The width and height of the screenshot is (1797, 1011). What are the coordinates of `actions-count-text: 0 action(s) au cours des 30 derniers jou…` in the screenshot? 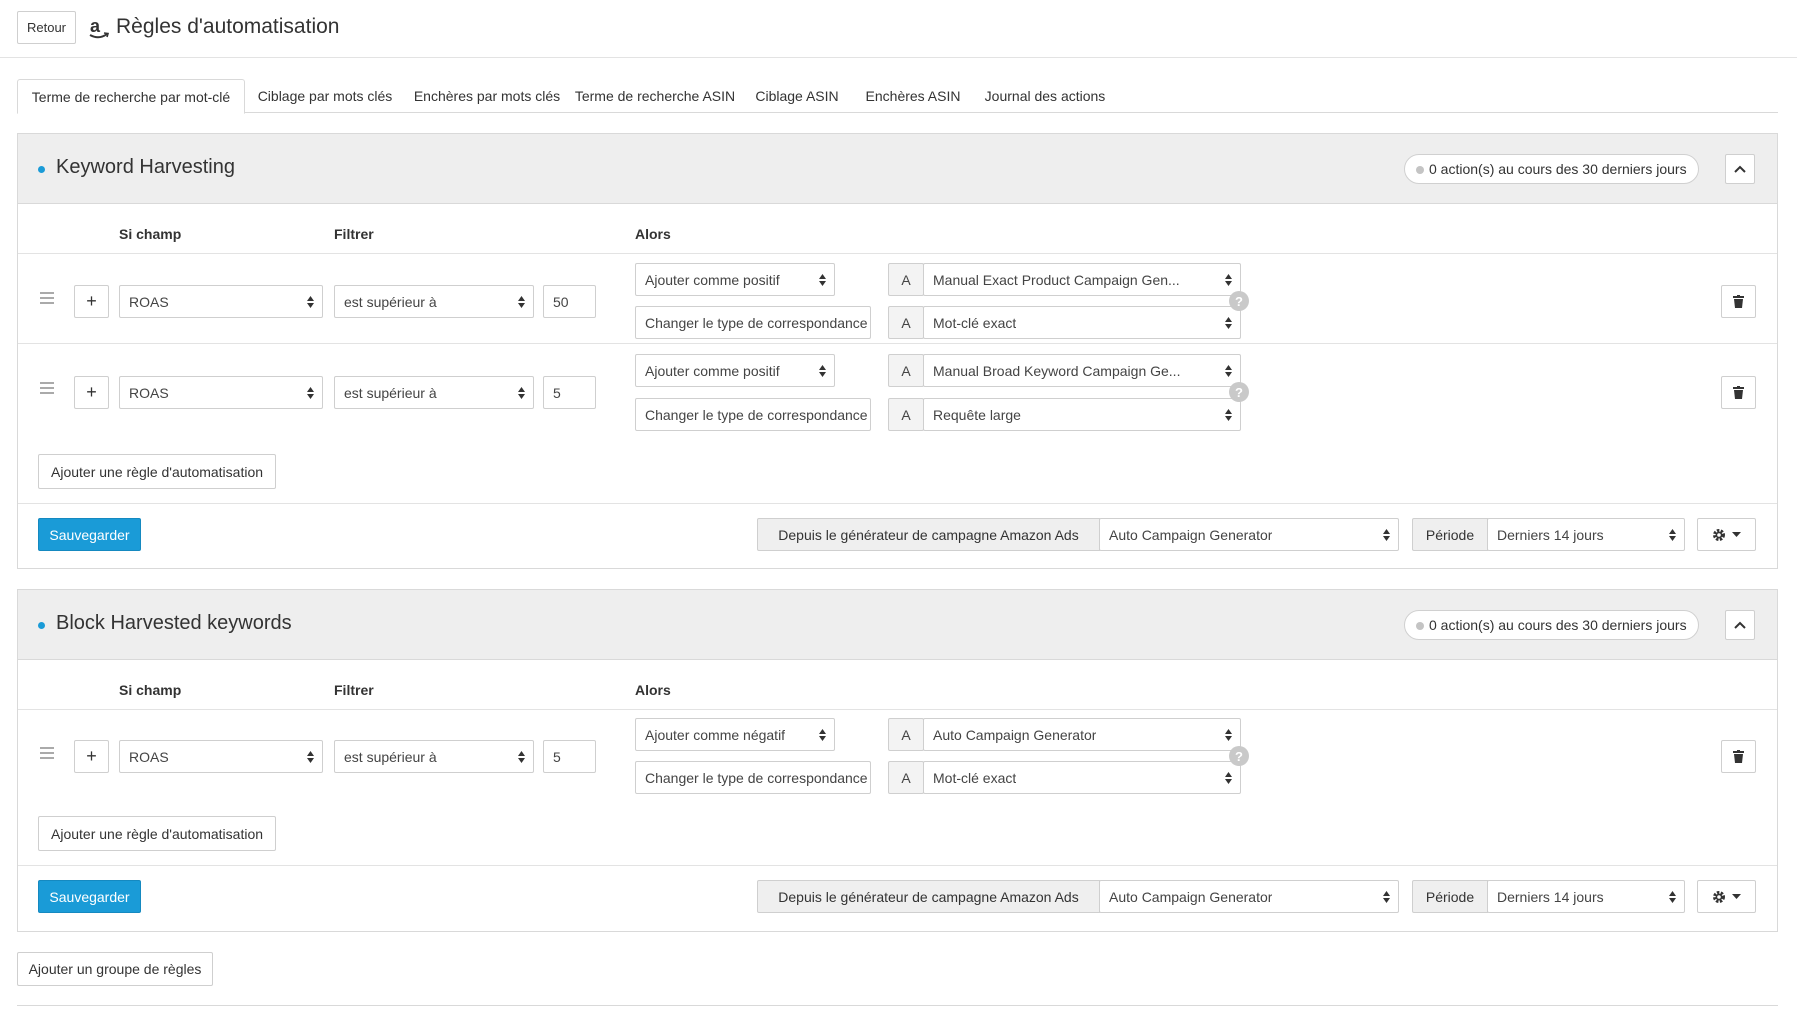 It's located at (1558, 625).